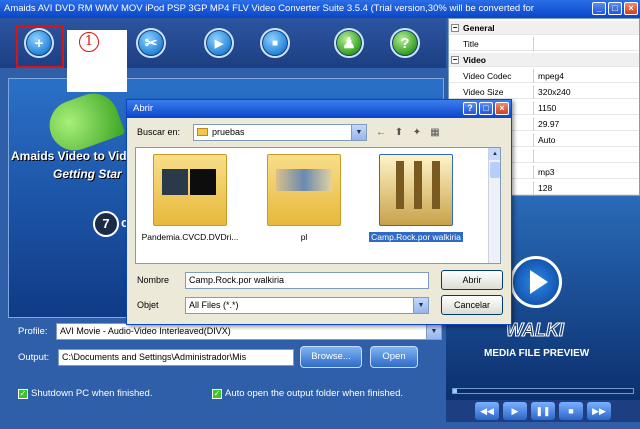 This screenshot has width=640, height=429. I want to click on minimize-button: _, so click(599, 8).